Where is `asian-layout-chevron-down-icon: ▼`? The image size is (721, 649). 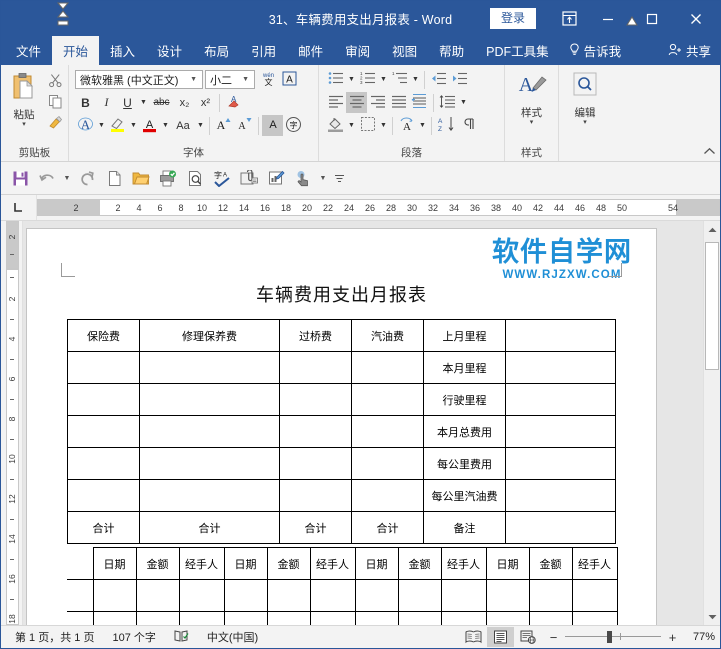
asian-layout-chevron-down-icon: ▼ is located at coordinates (422, 125).